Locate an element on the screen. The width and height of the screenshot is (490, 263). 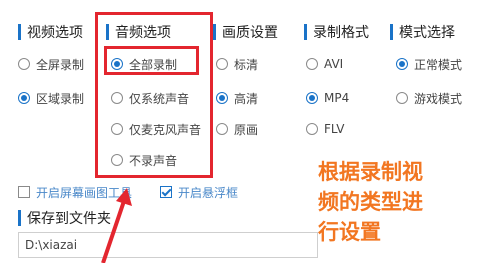
annotation-line: 行设置 is located at coordinates (349, 232).